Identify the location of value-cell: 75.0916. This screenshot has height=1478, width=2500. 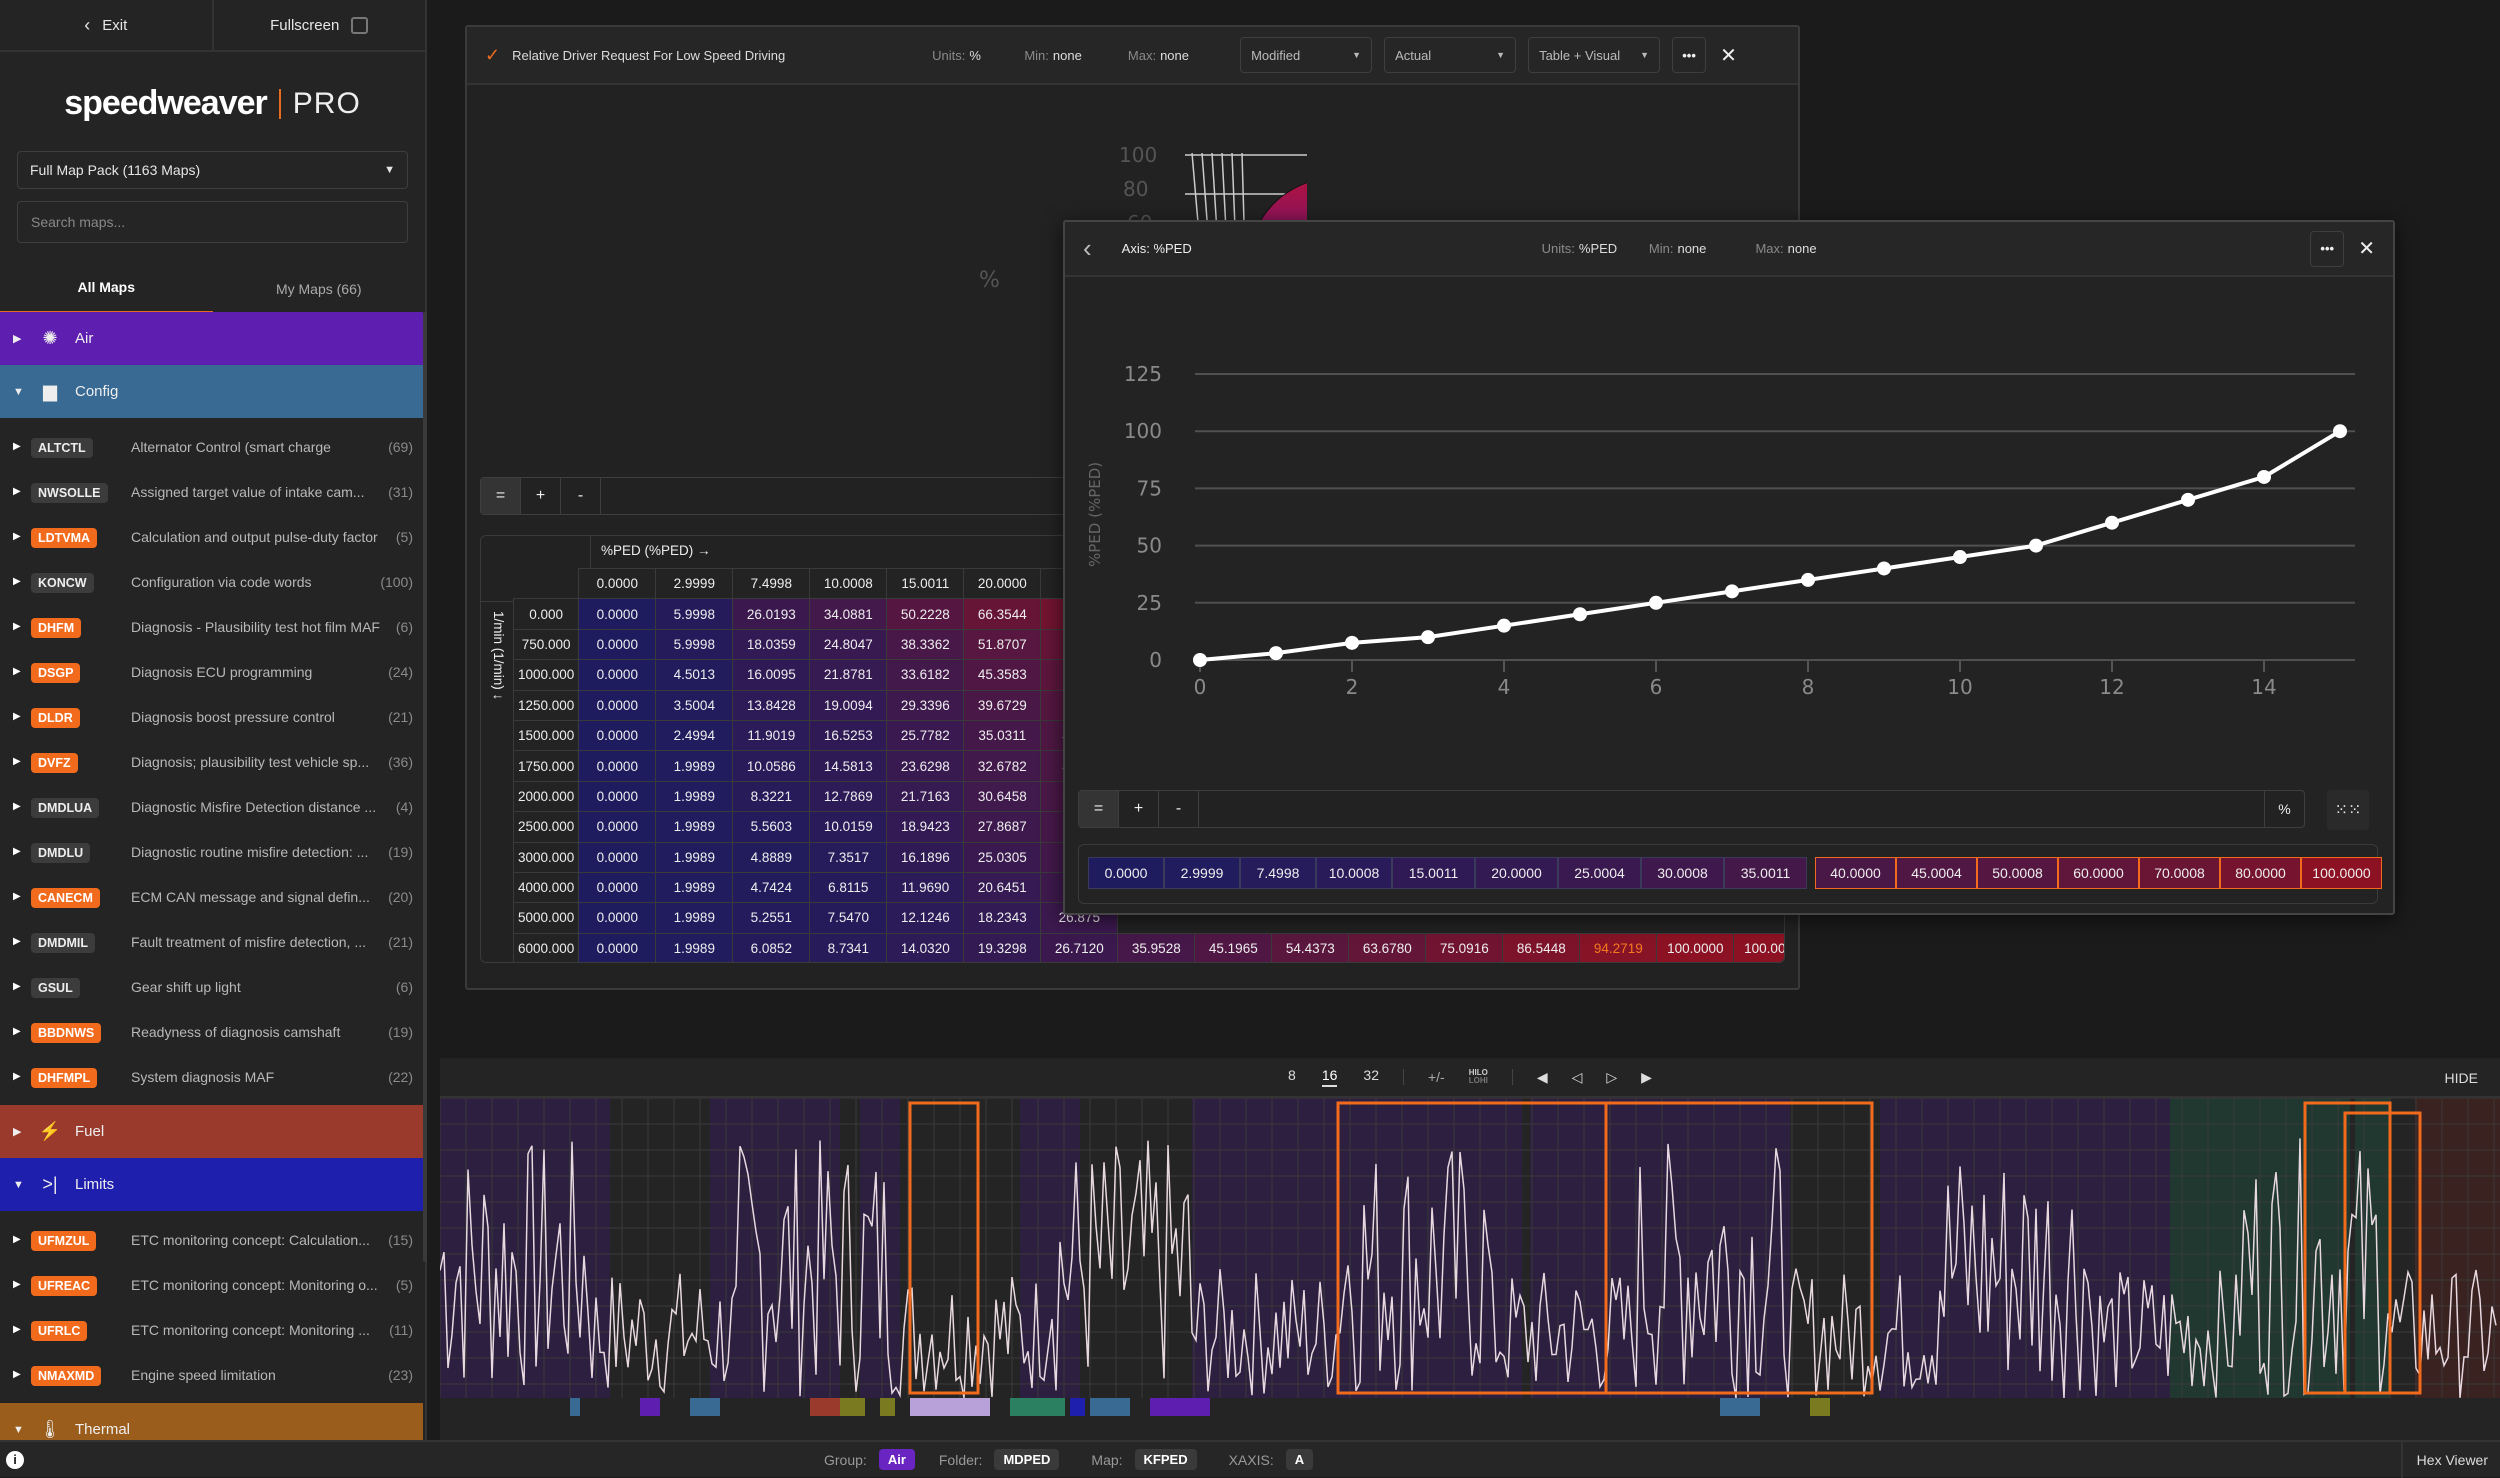
(1464, 947).